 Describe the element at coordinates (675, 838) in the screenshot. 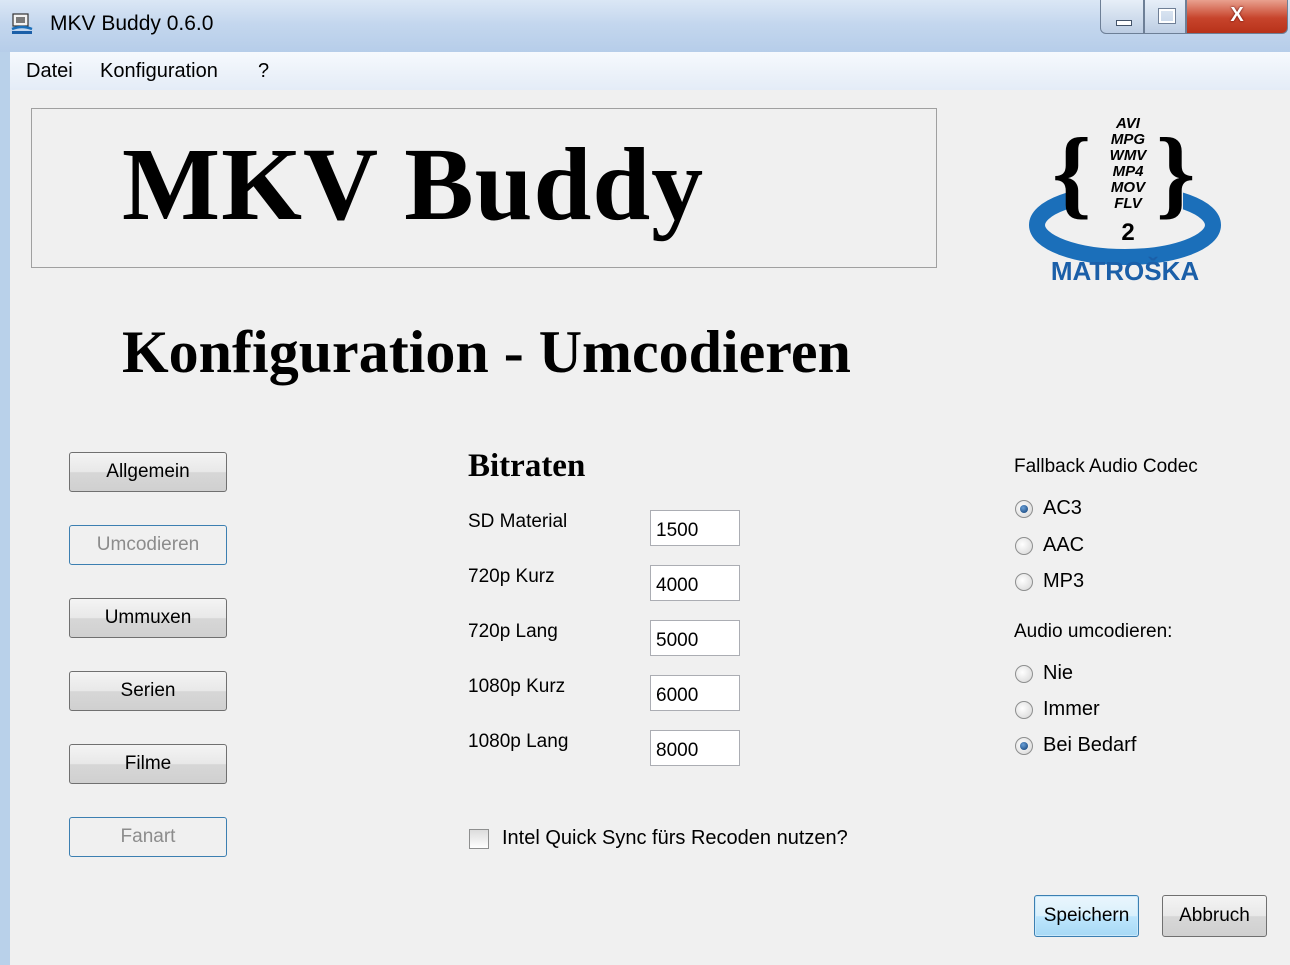

I see `quicksync-label: Intel Quick Sync fürs Recoden nutzen?` at that location.